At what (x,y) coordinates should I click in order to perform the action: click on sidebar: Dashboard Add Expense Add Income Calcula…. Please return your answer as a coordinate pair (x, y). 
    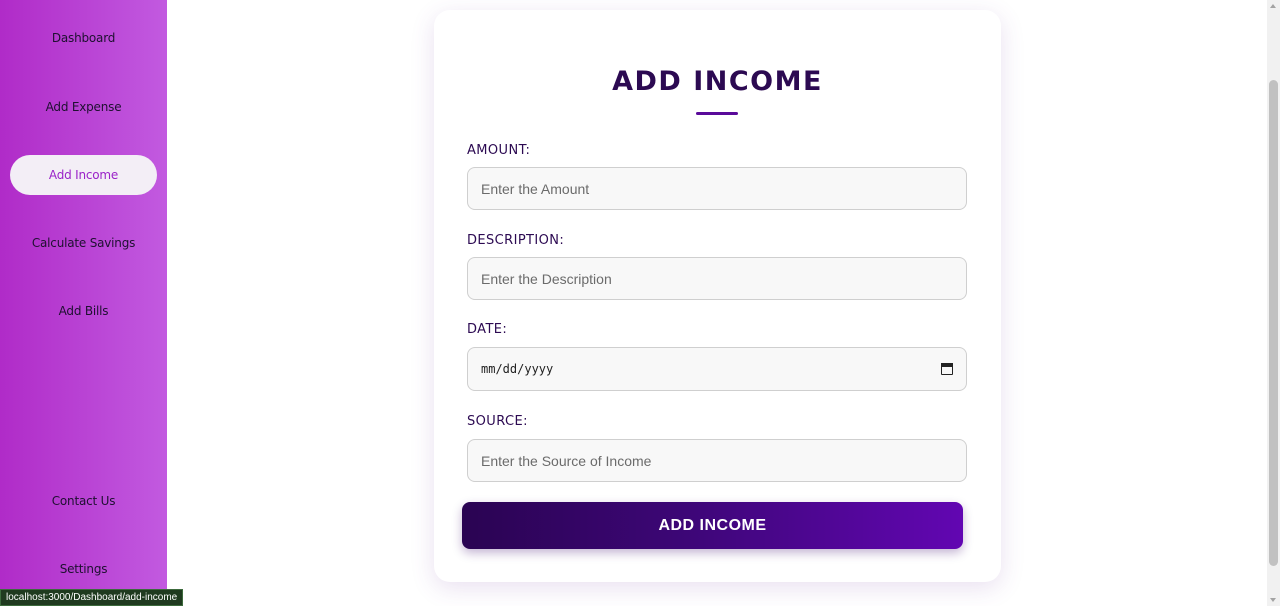
    Looking at the image, I should click on (83, 303).